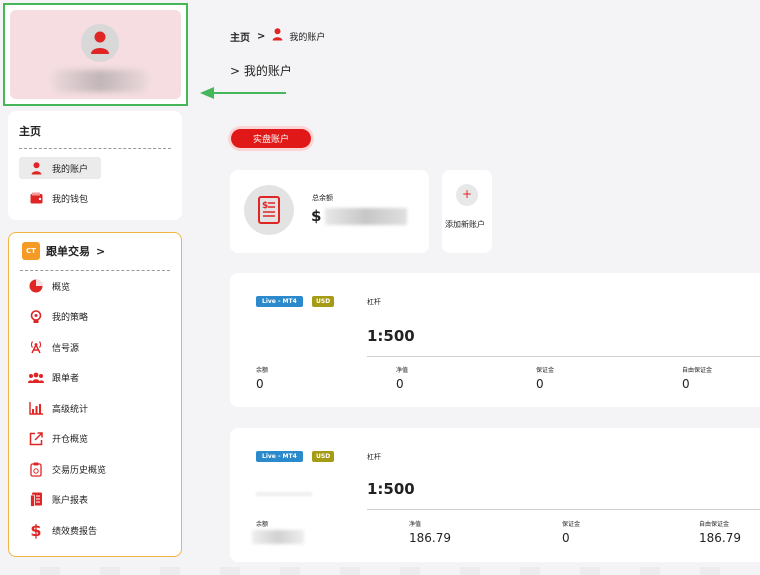 This screenshot has height=575, width=760. I want to click on free-margin-value: 186.79, so click(720, 538).